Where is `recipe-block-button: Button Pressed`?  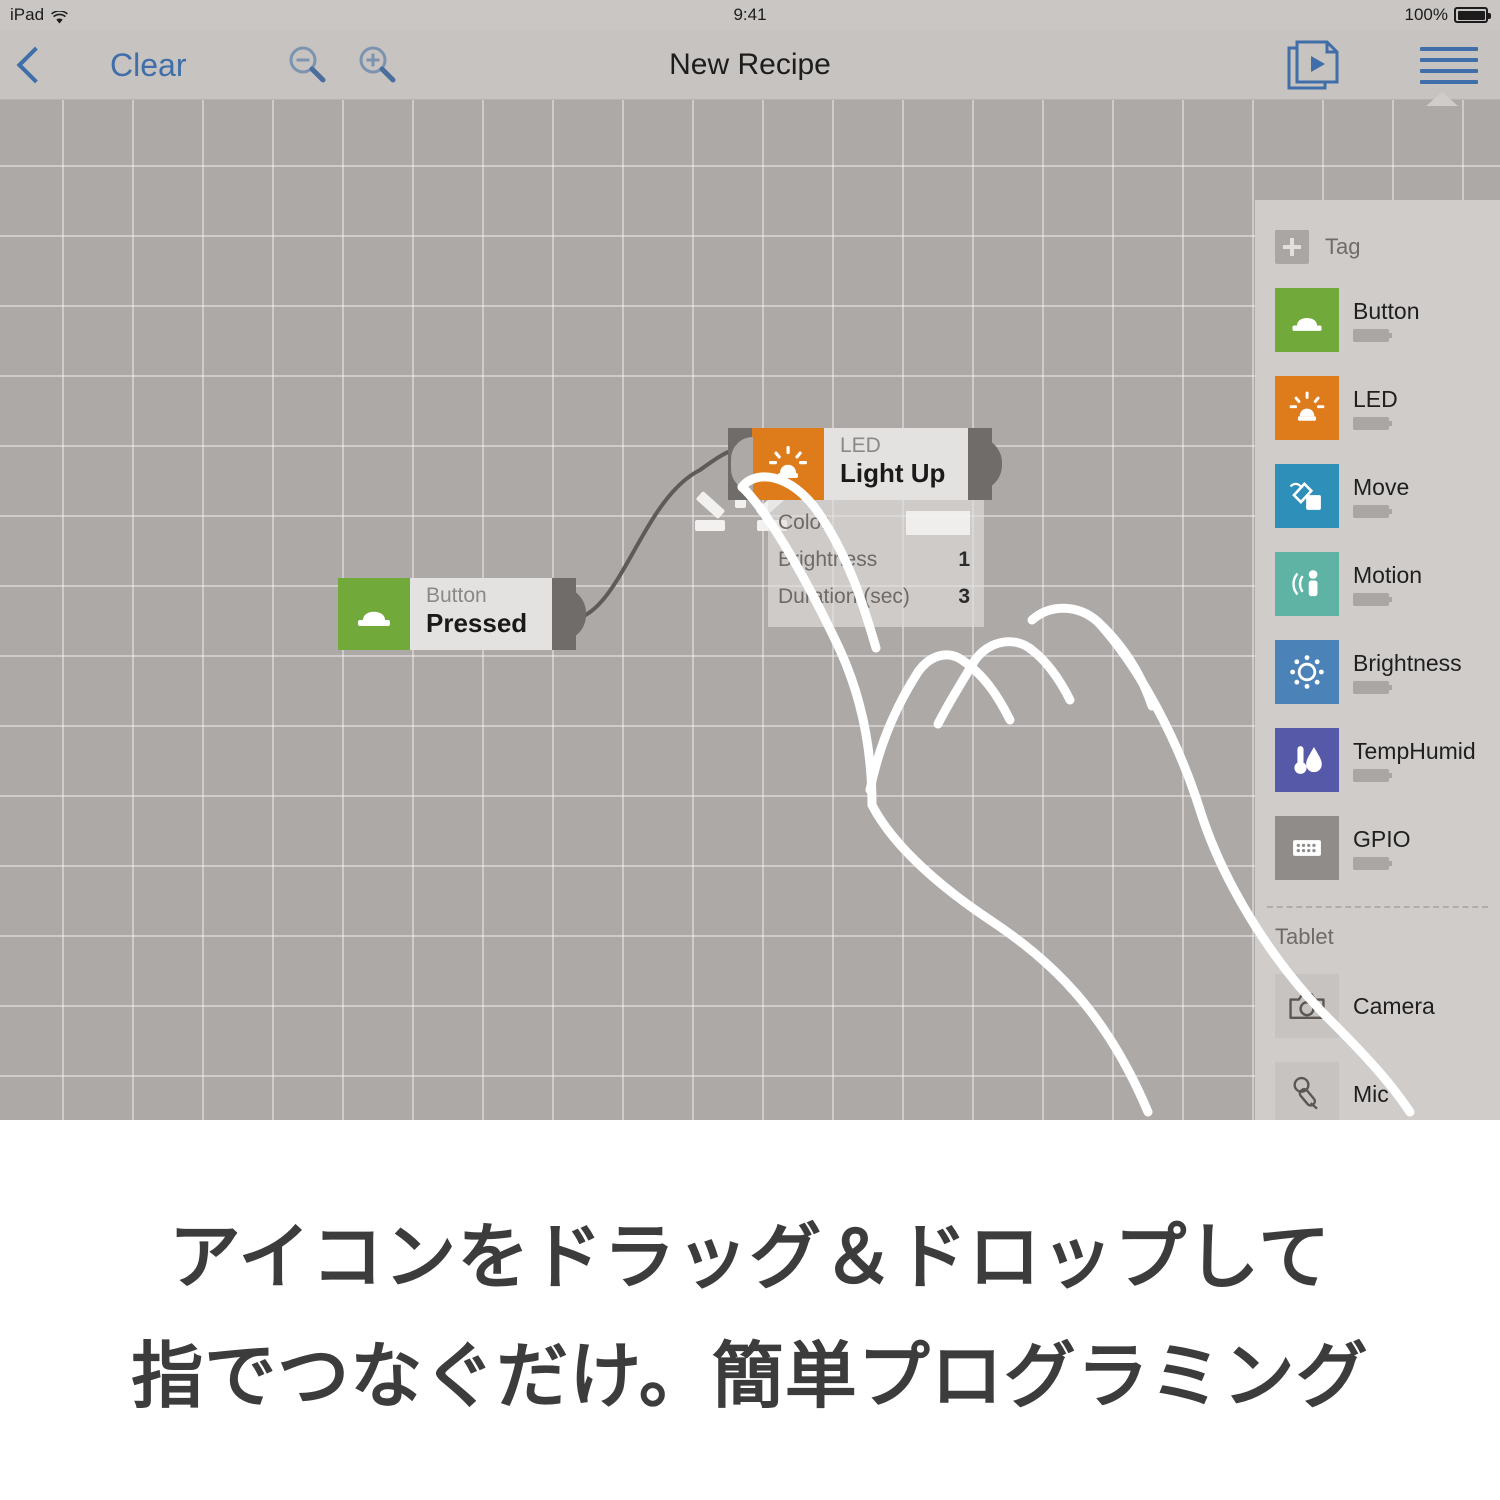
recipe-block-button: Button Pressed is located at coordinates (462, 614).